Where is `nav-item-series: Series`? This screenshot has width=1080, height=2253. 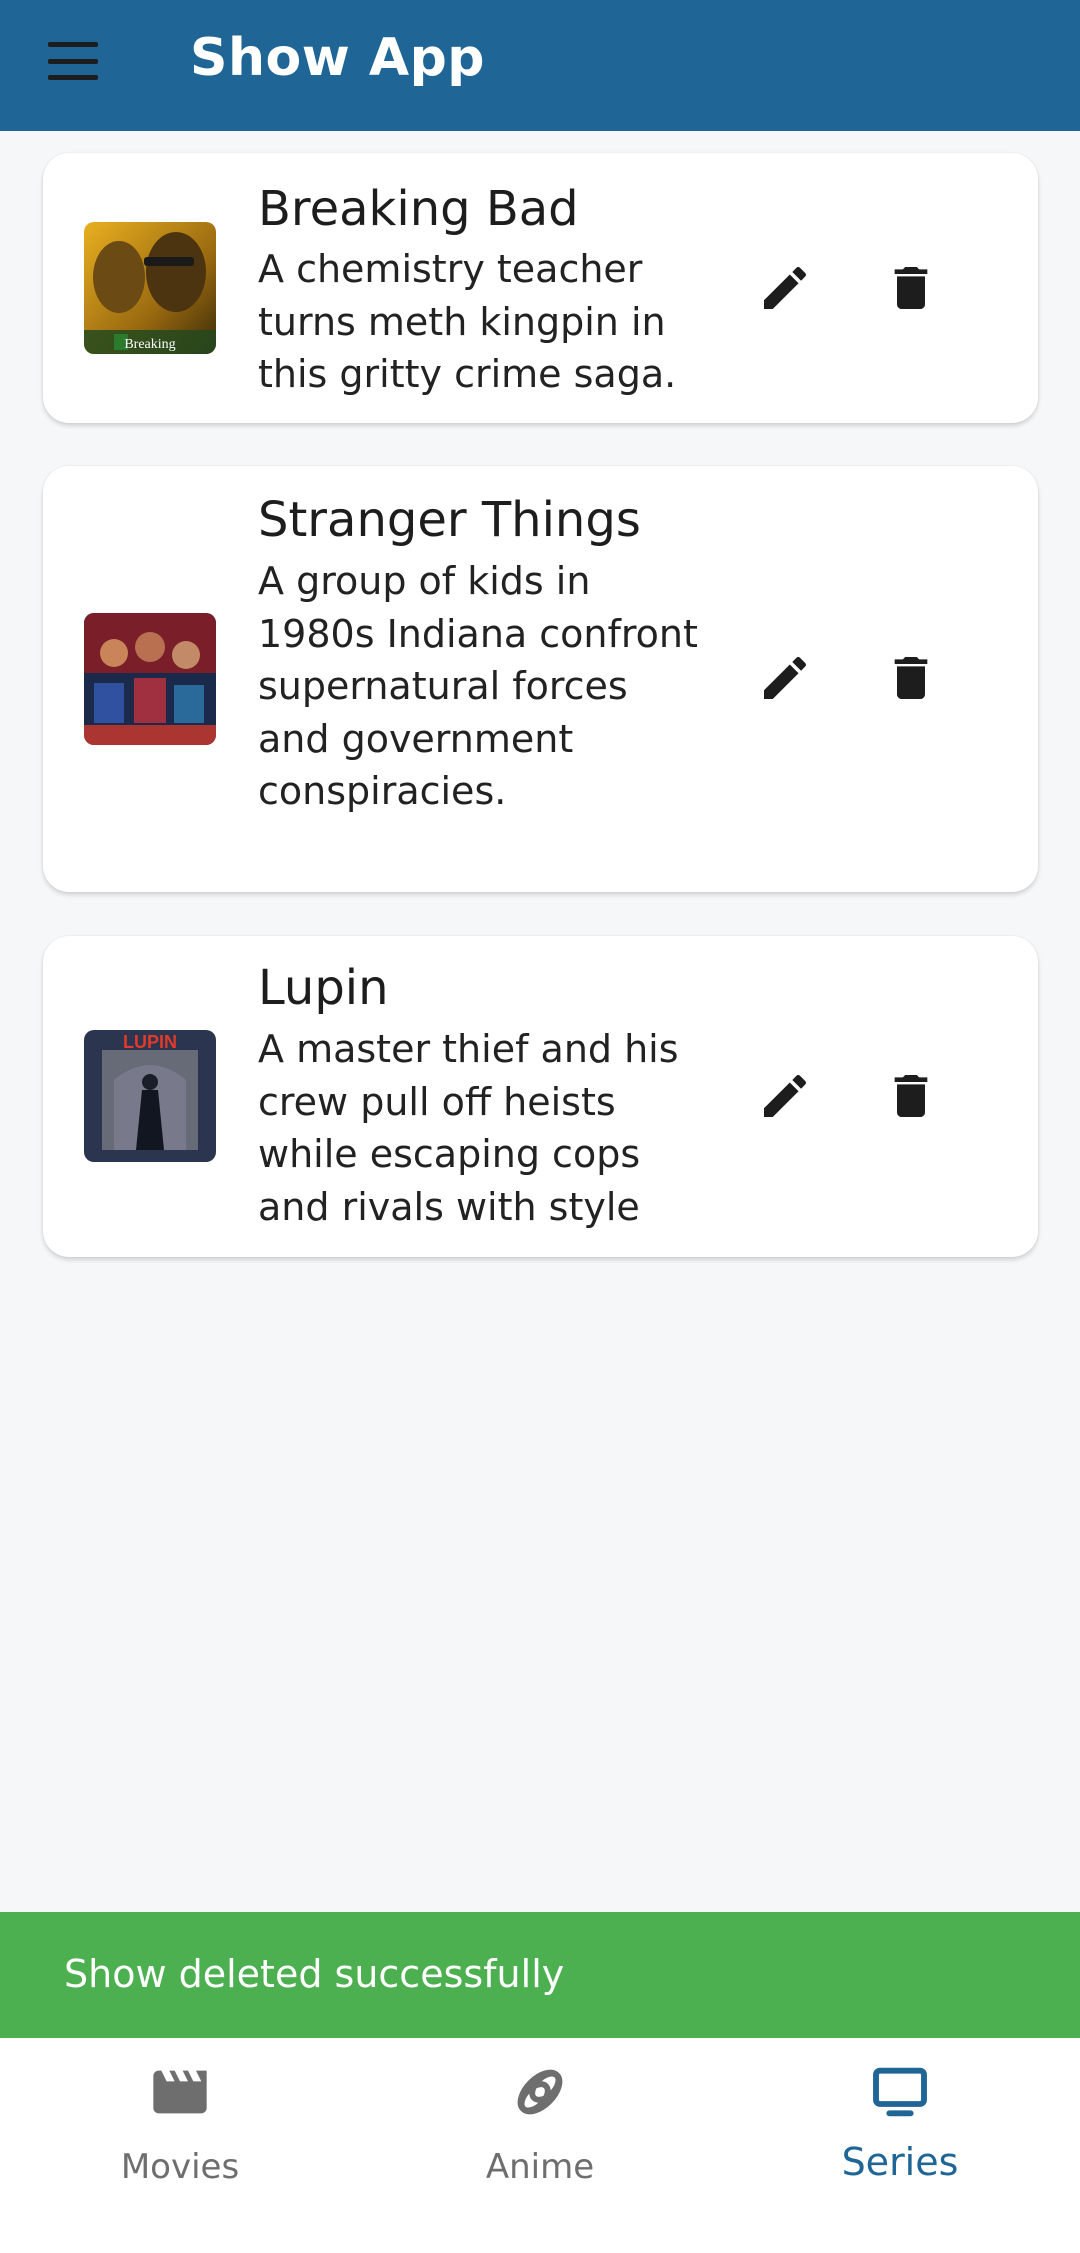 nav-item-series: Series is located at coordinates (900, 2145).